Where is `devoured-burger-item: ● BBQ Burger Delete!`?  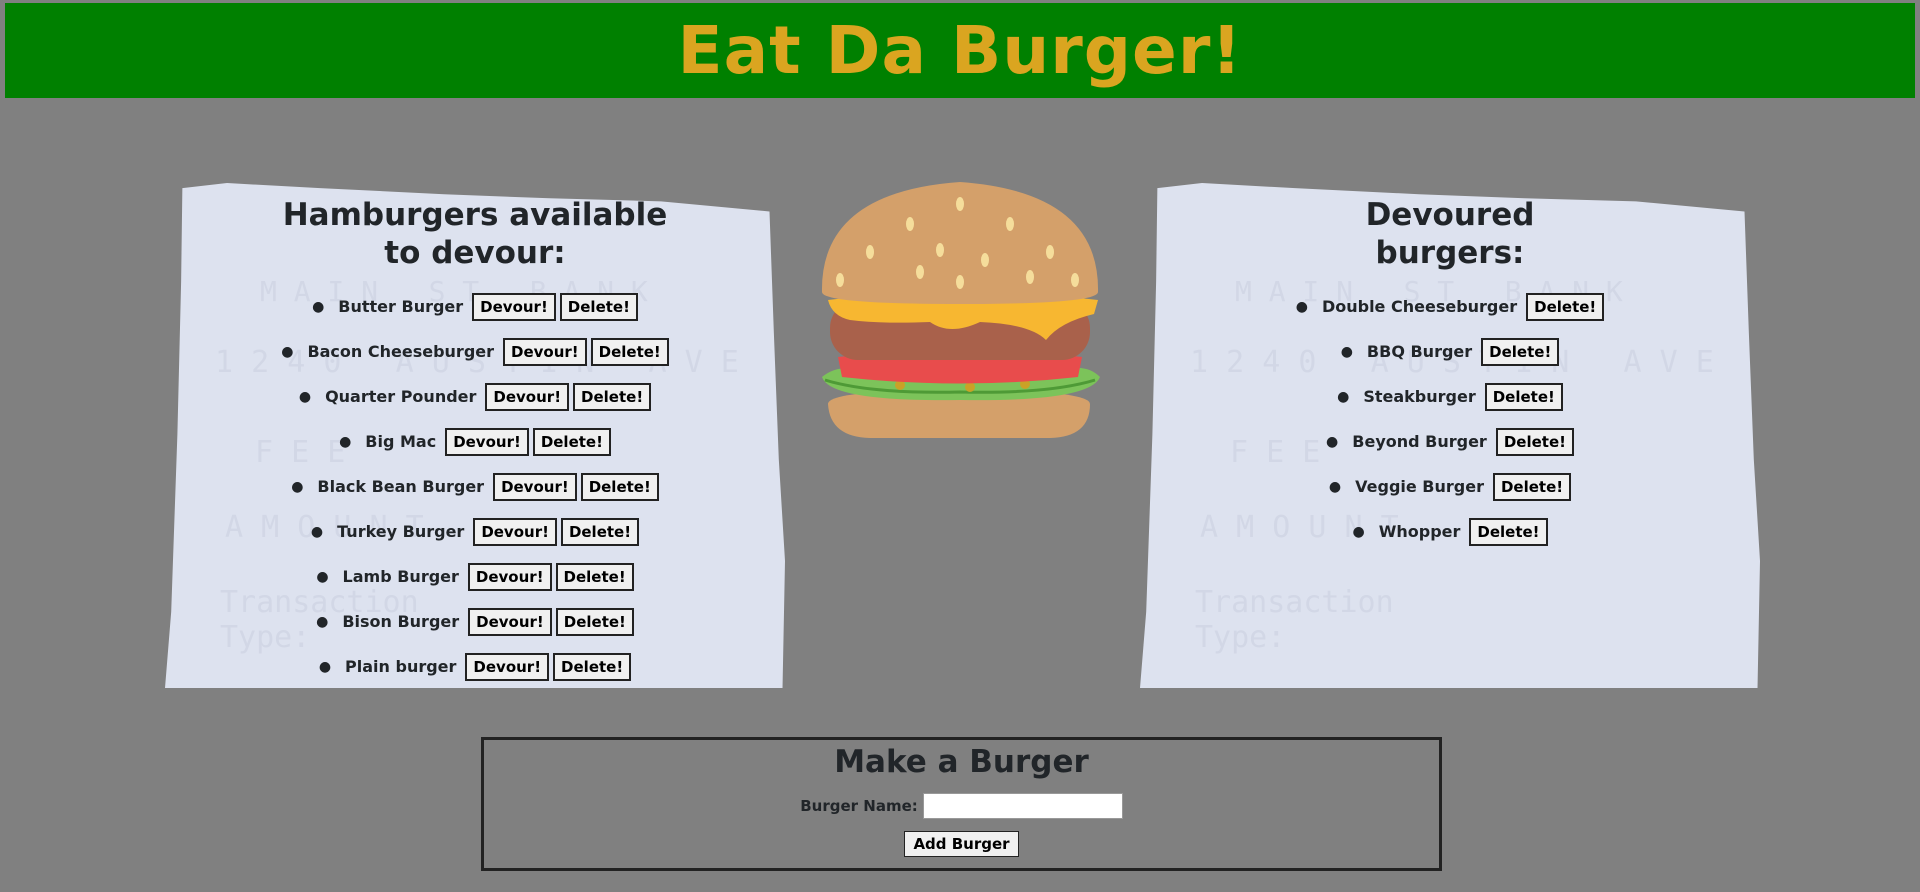
devoured-burger-item: ● BBQ Burger Delete! is located at coordinates (1450, 351).